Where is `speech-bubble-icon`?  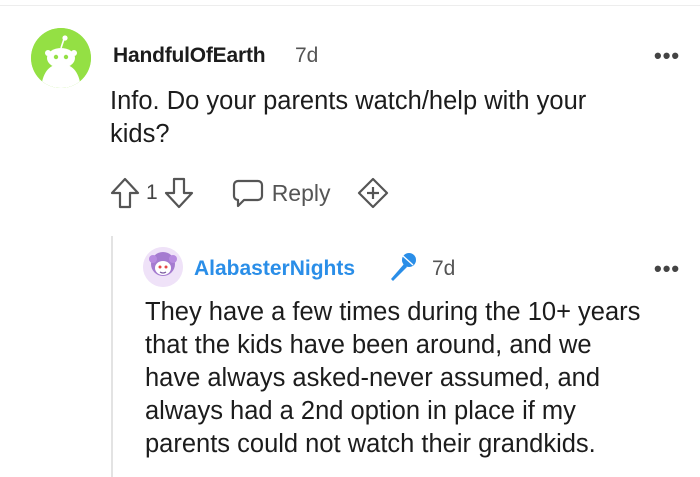
speech-bubble-icon is located at coordinates (247, 193).